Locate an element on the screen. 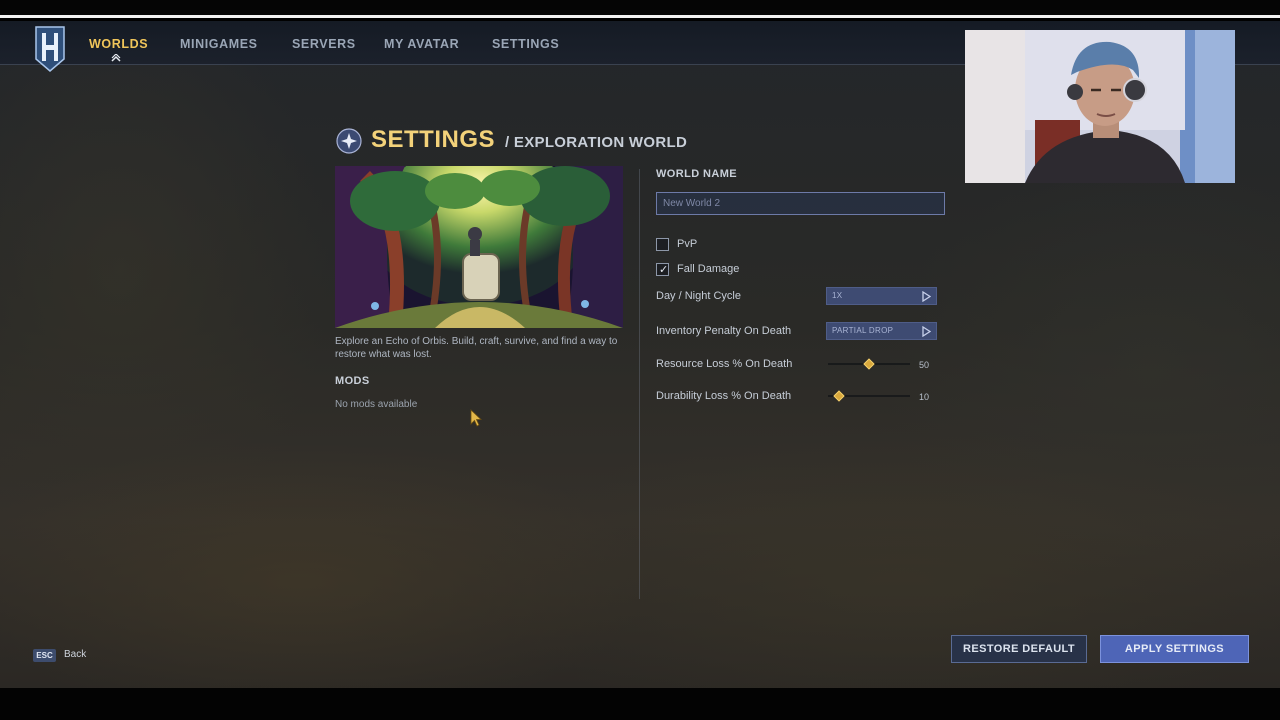  apply-settings-button: APPLY SETTINGS is located at coordinates (1174, 649).